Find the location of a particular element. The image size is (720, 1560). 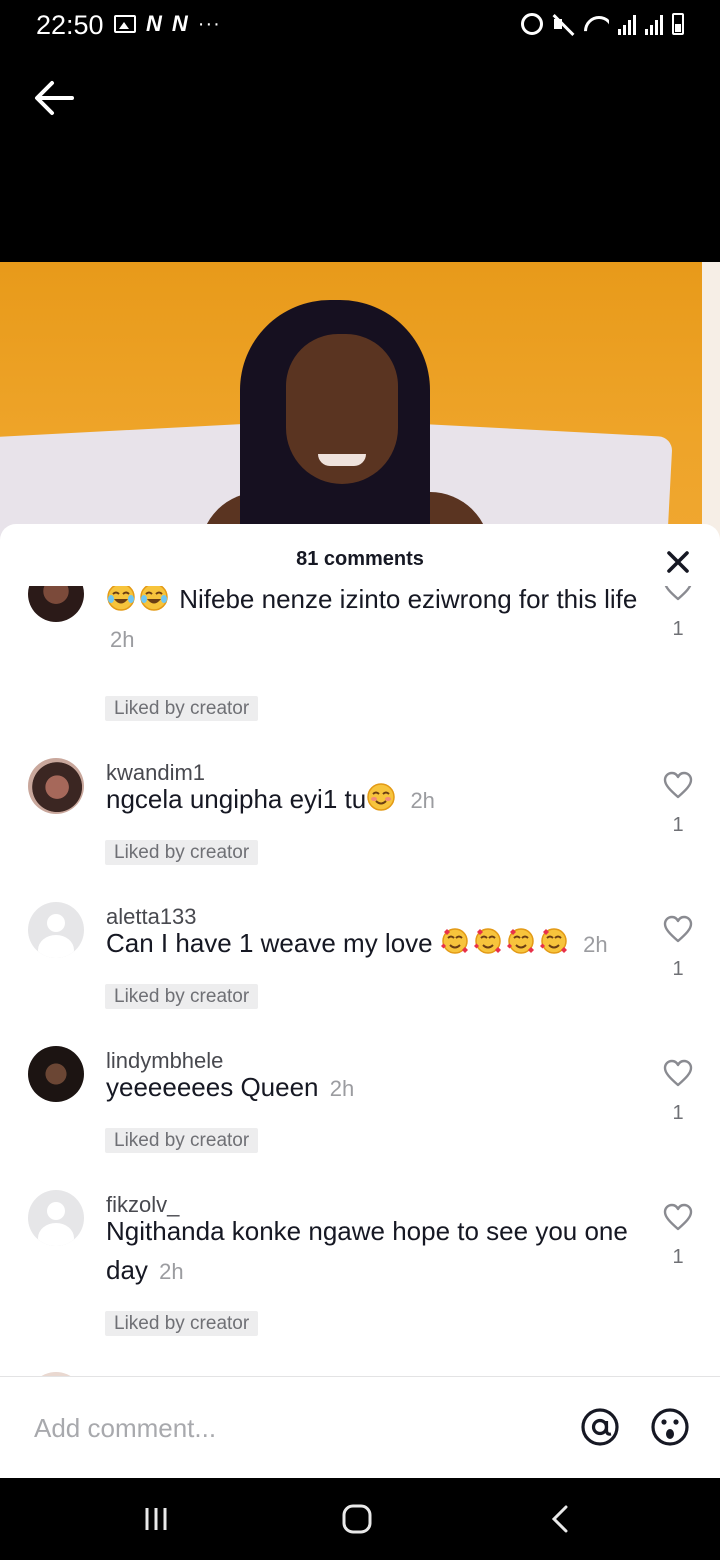

mention-button is located at coordinates (600, 1427).